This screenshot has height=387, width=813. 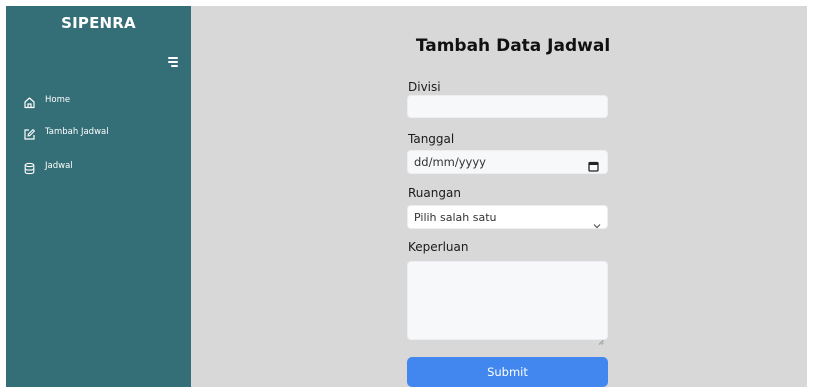 I want to click on sidebar-item-tambah-jadwal: Tambah Jadwal, so click(x=66, y=132).